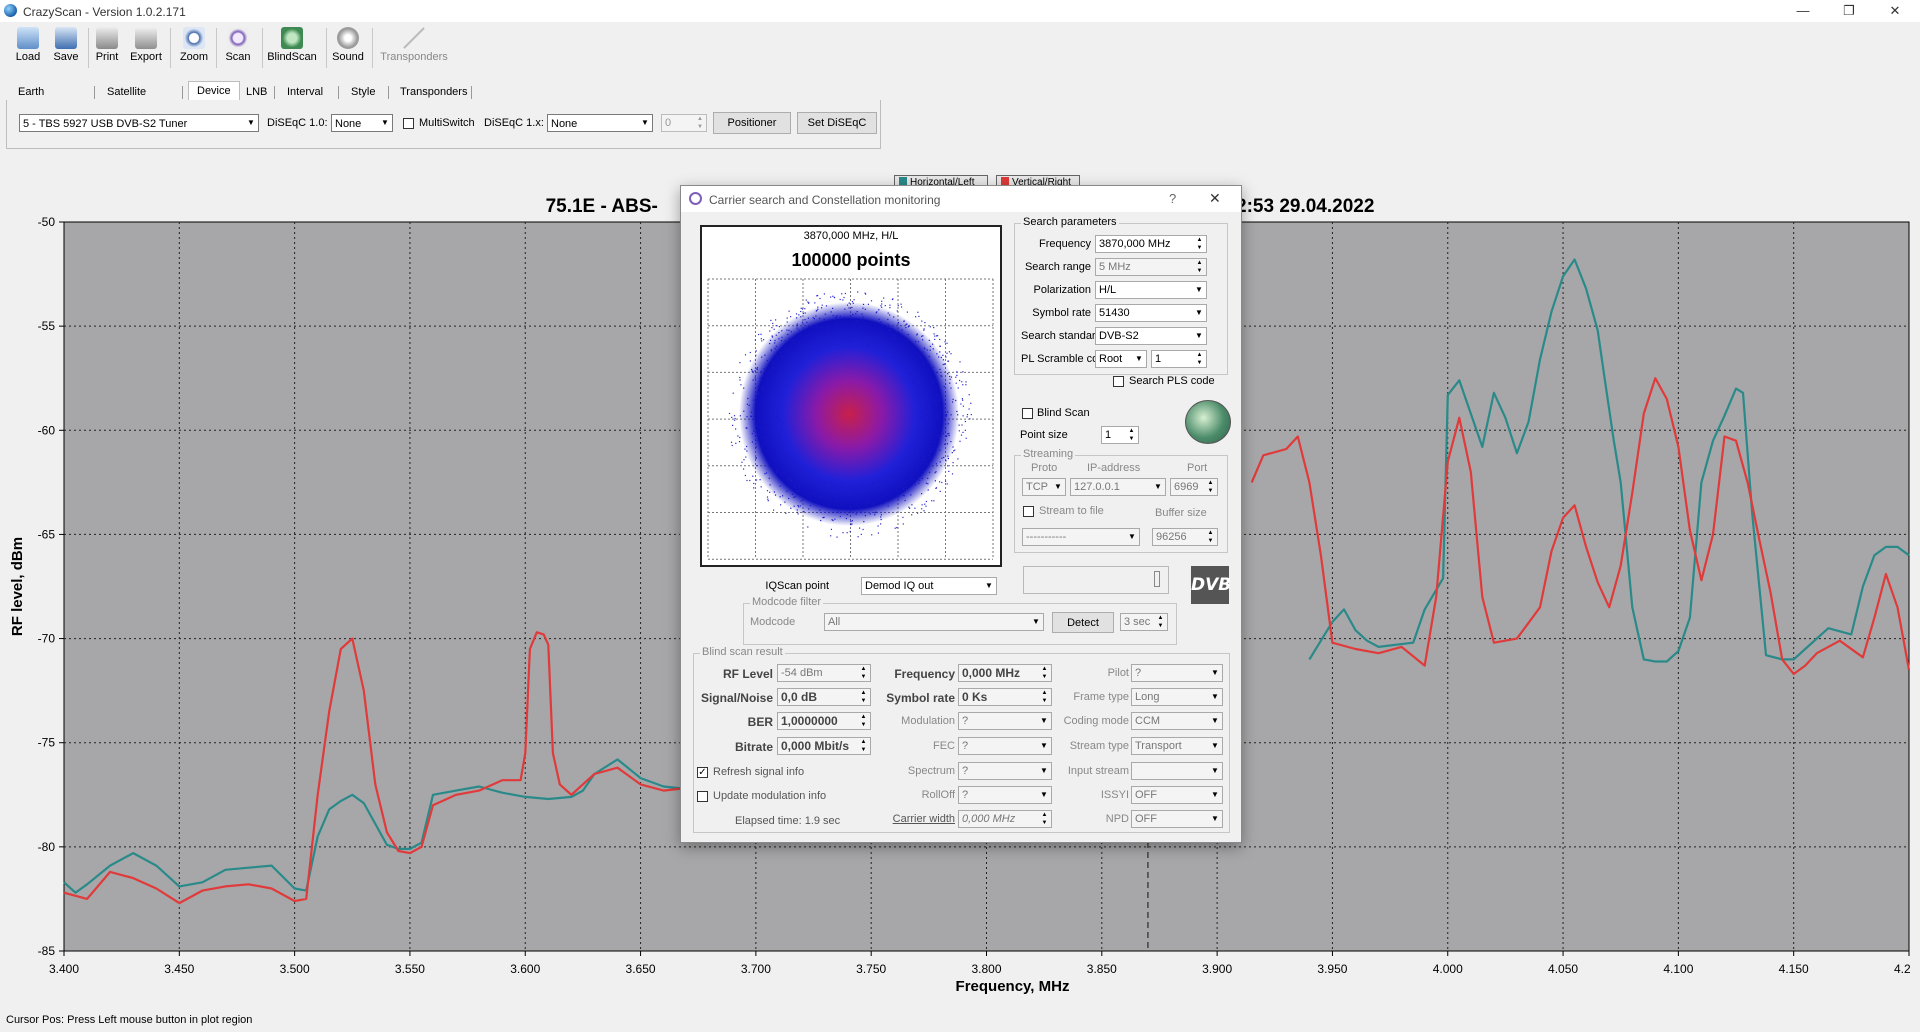 This screenshot has height=1032, width=1920. What do you see at coordinates (824, 673) in the screenshot?
I see `rf-level-field: -54 dBm ▲ ▼` at bounding box center [824, 673].